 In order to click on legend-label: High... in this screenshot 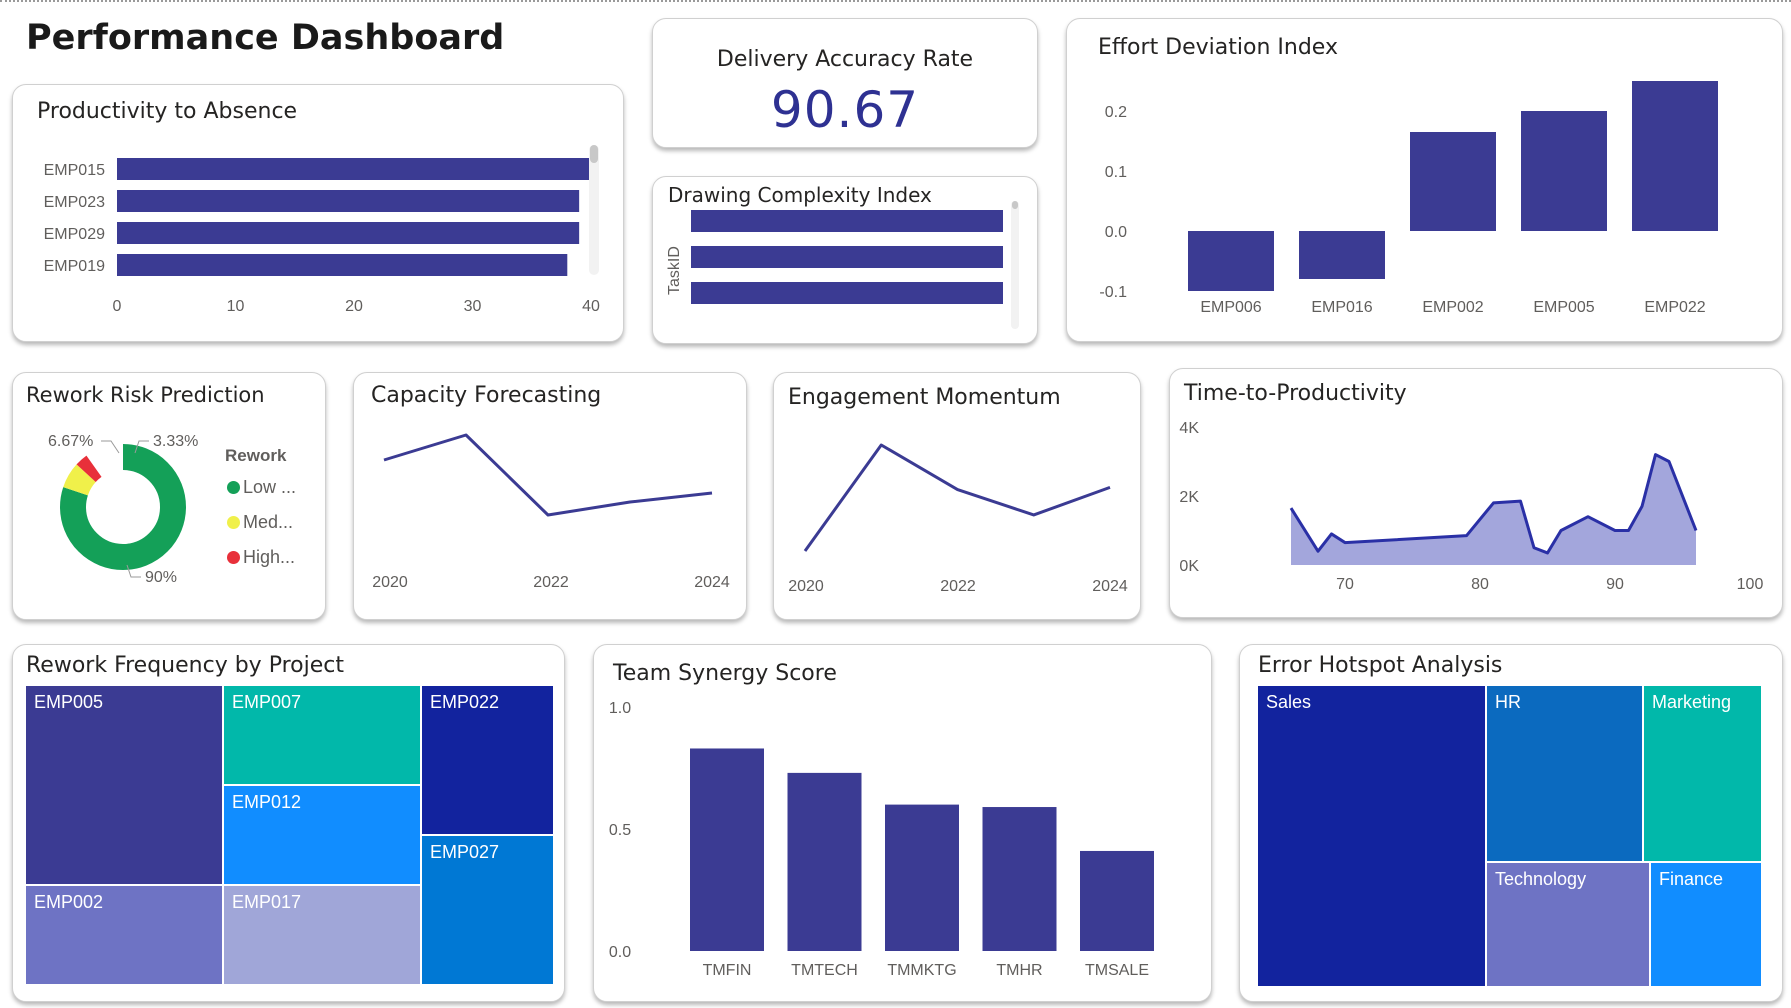, I will do `click(269, 557)`.